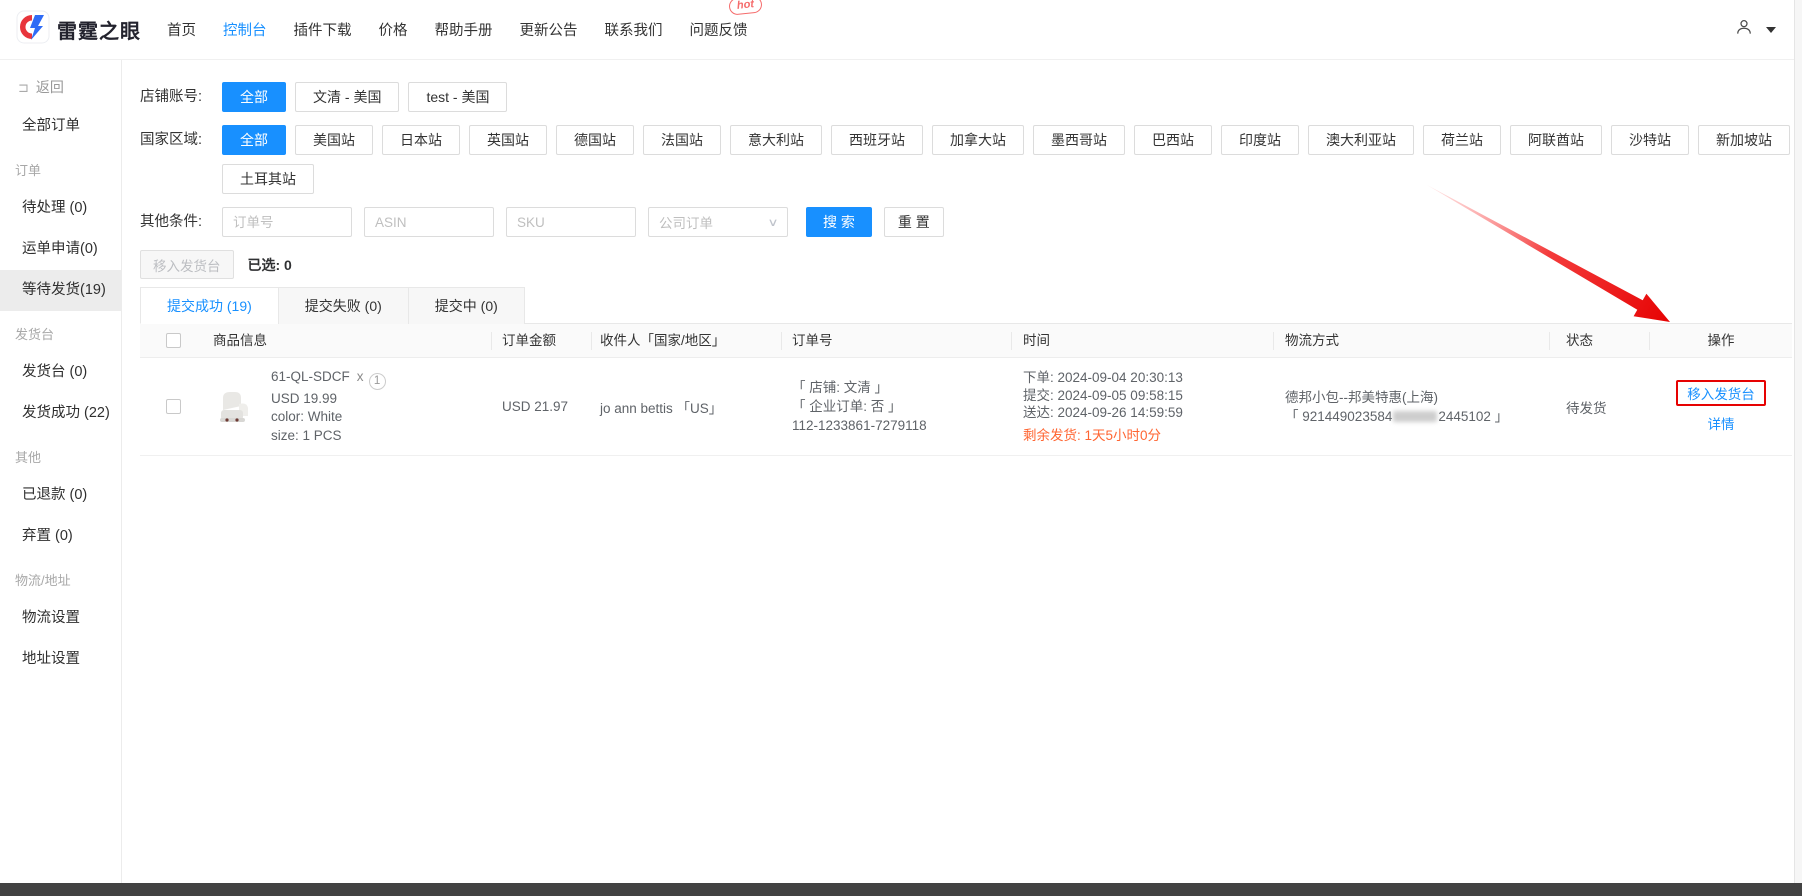 This screenshot has width=1802, height=896. Describe the element at coordinates (776, 140) in the screenshot. I see `country-filter-button: 意大利站` at that location.